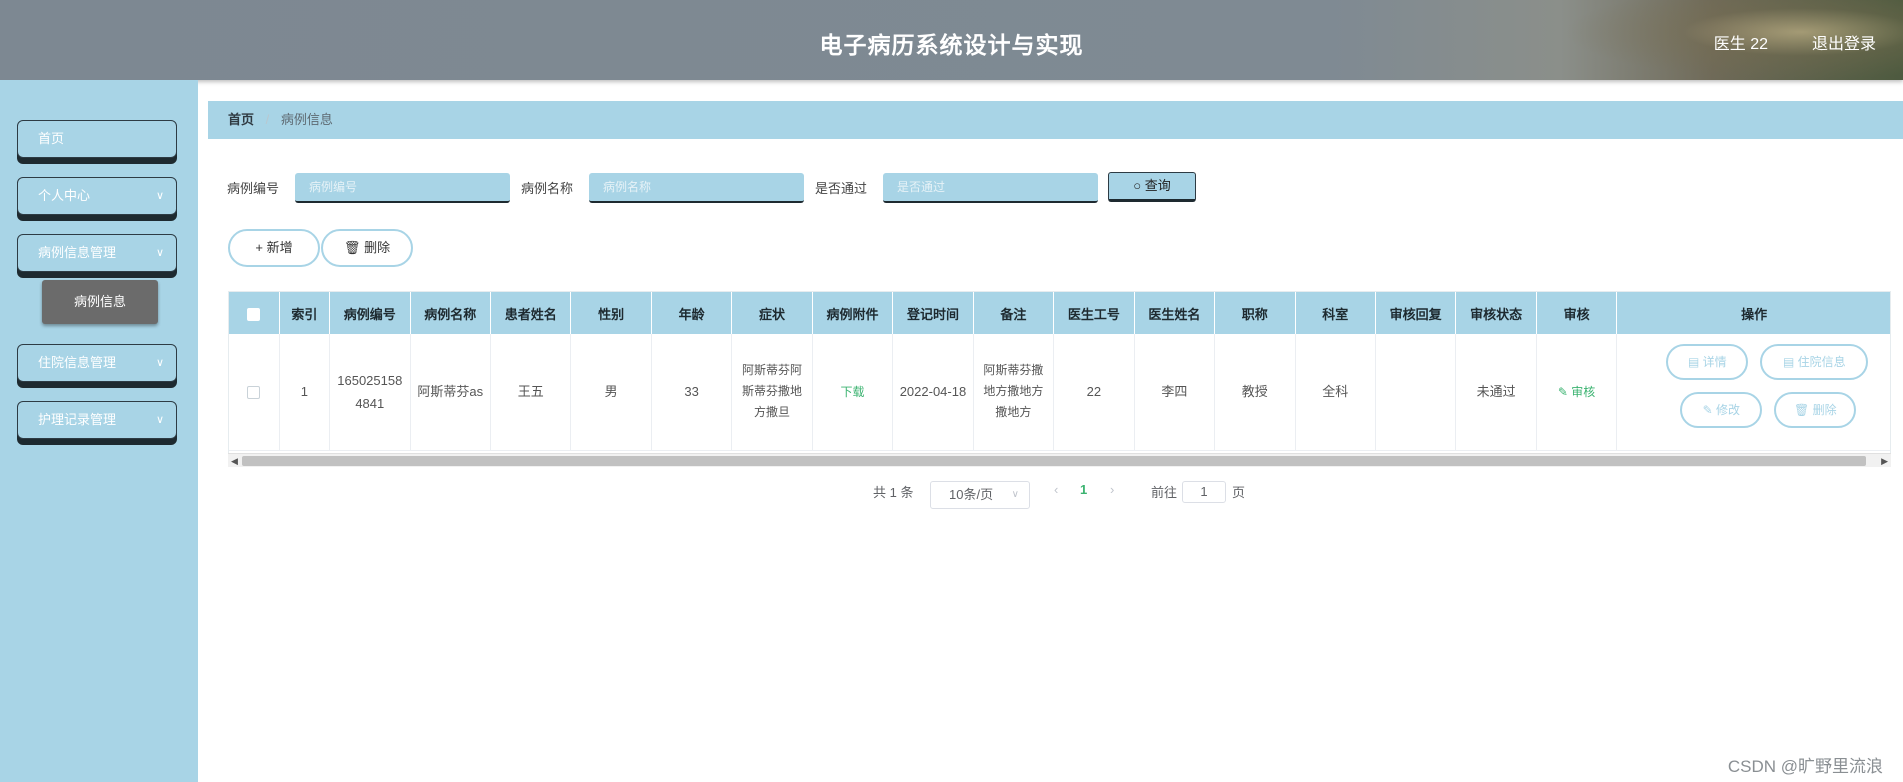 Image resolution: width=1903 pixels, height=782 pixels. I want to click on breadcrumb: 首页 / 病例信息, so click(1055, 120).